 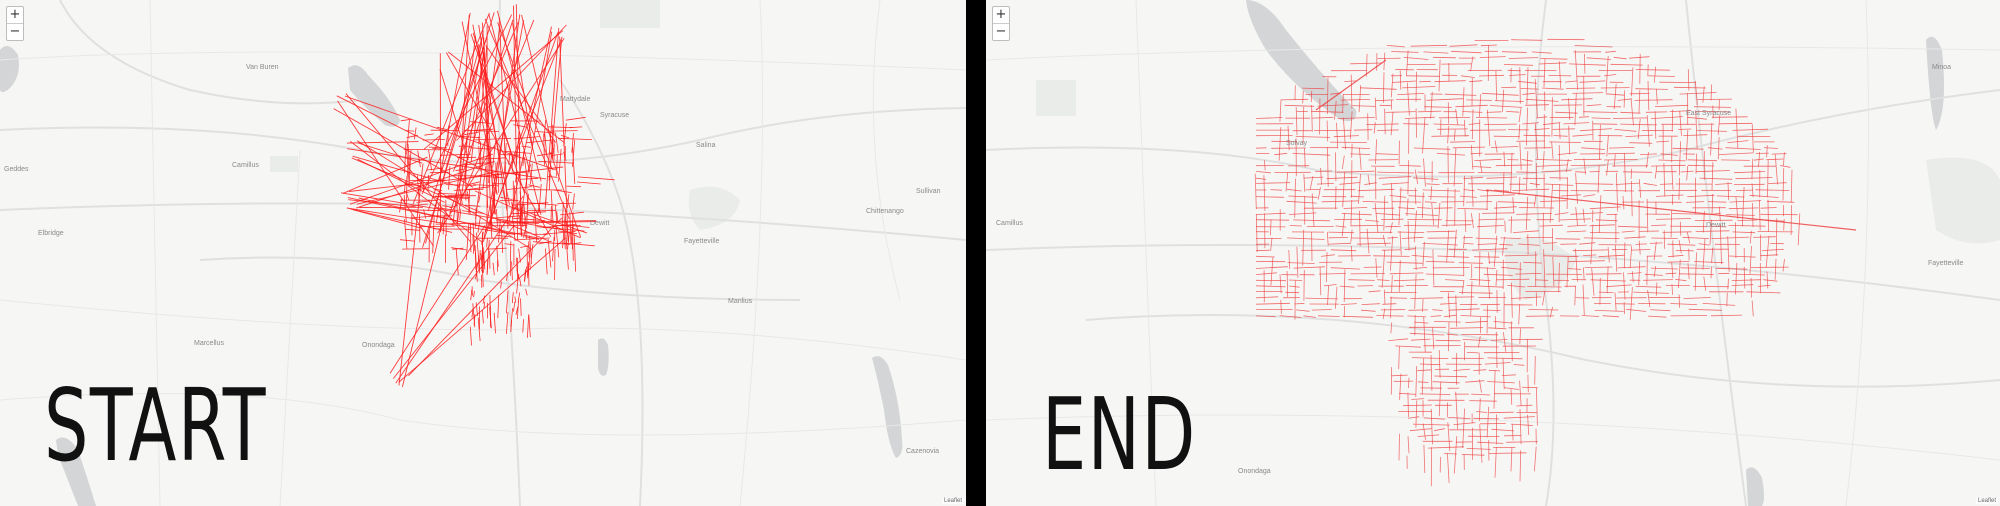 What do you see at coordinates (600, 223) in the screenshot?
I see `place-label: Dewitt` at bounding box center [600, 223].